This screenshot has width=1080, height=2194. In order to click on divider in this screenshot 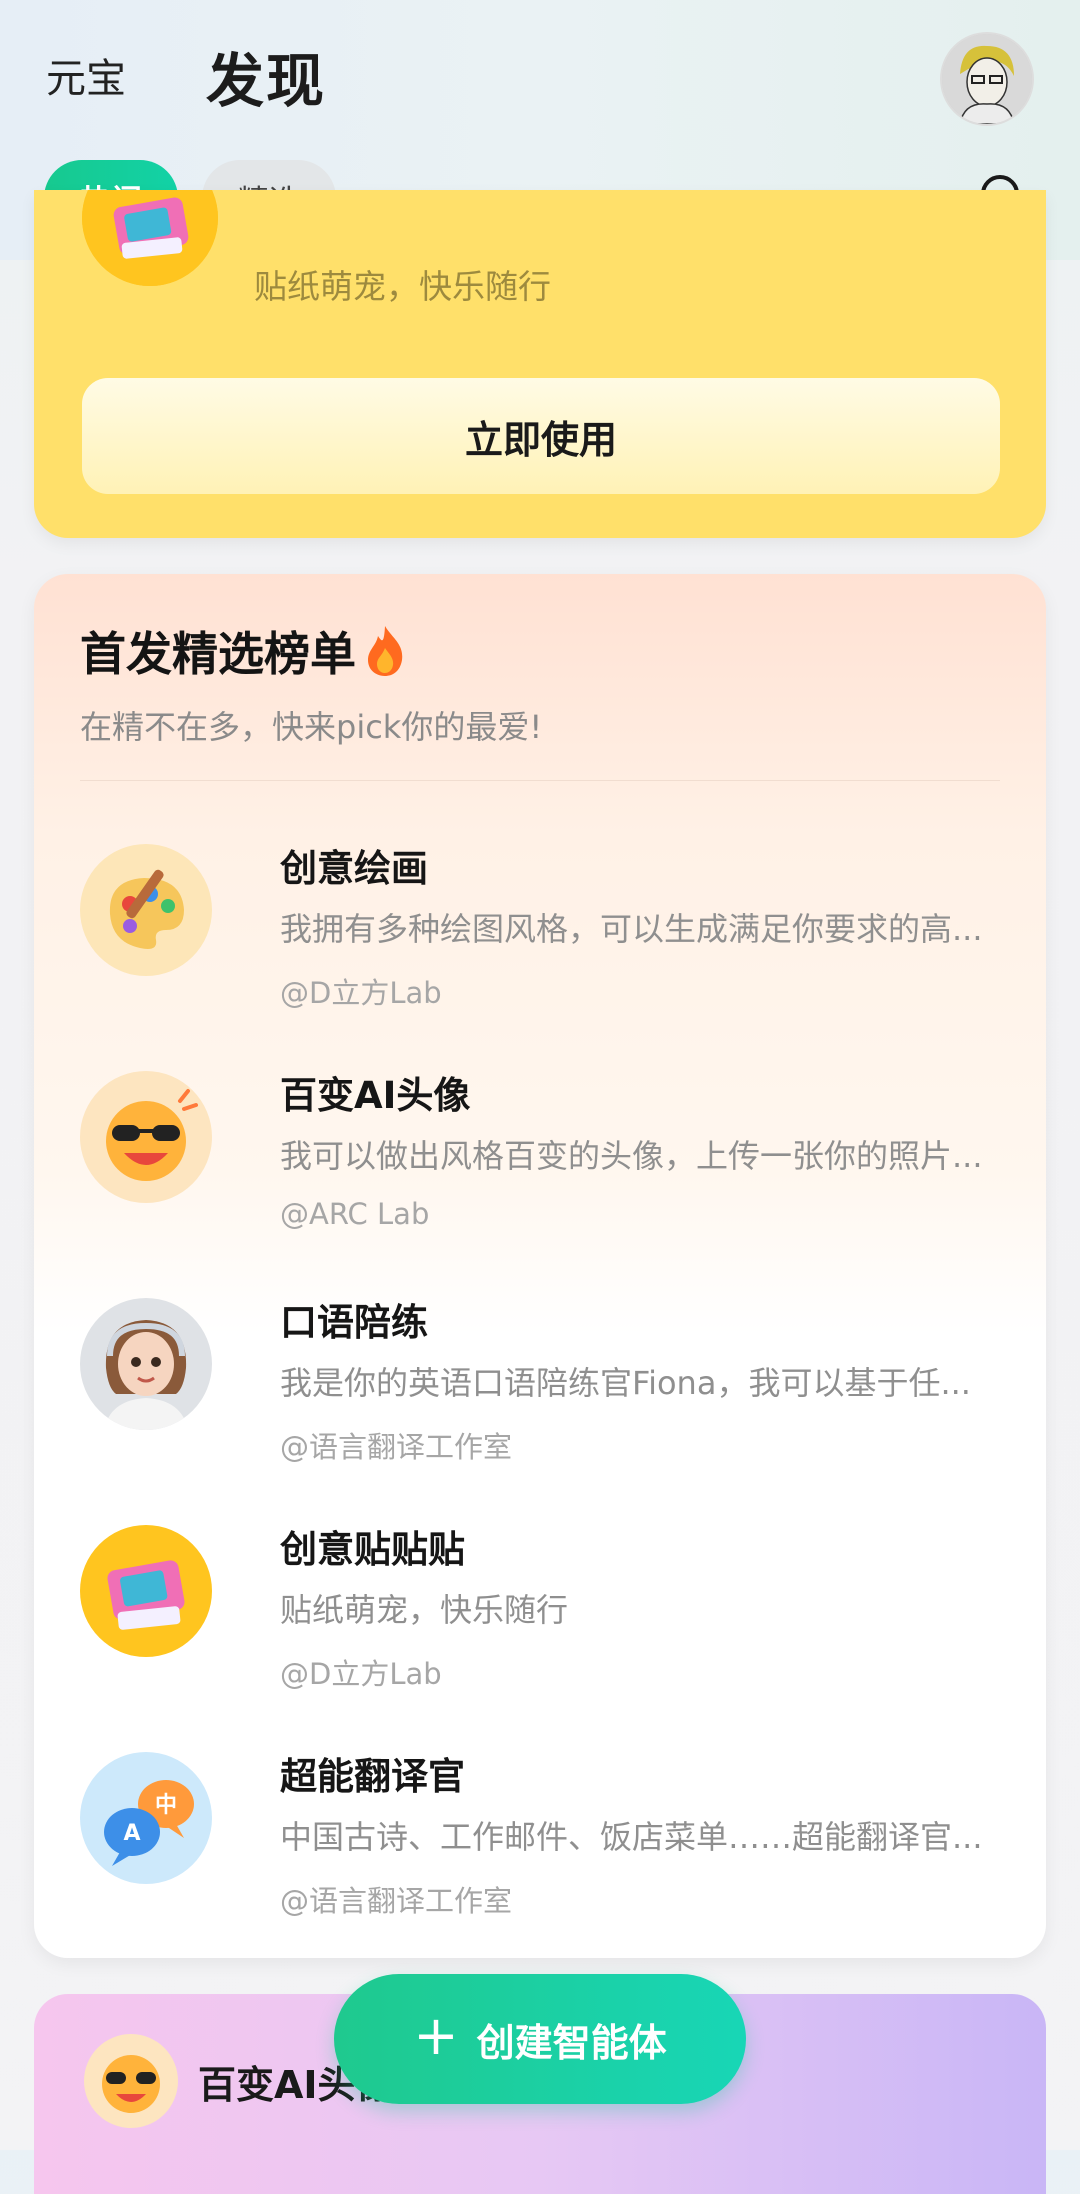, I will do `click(540, 780)`.